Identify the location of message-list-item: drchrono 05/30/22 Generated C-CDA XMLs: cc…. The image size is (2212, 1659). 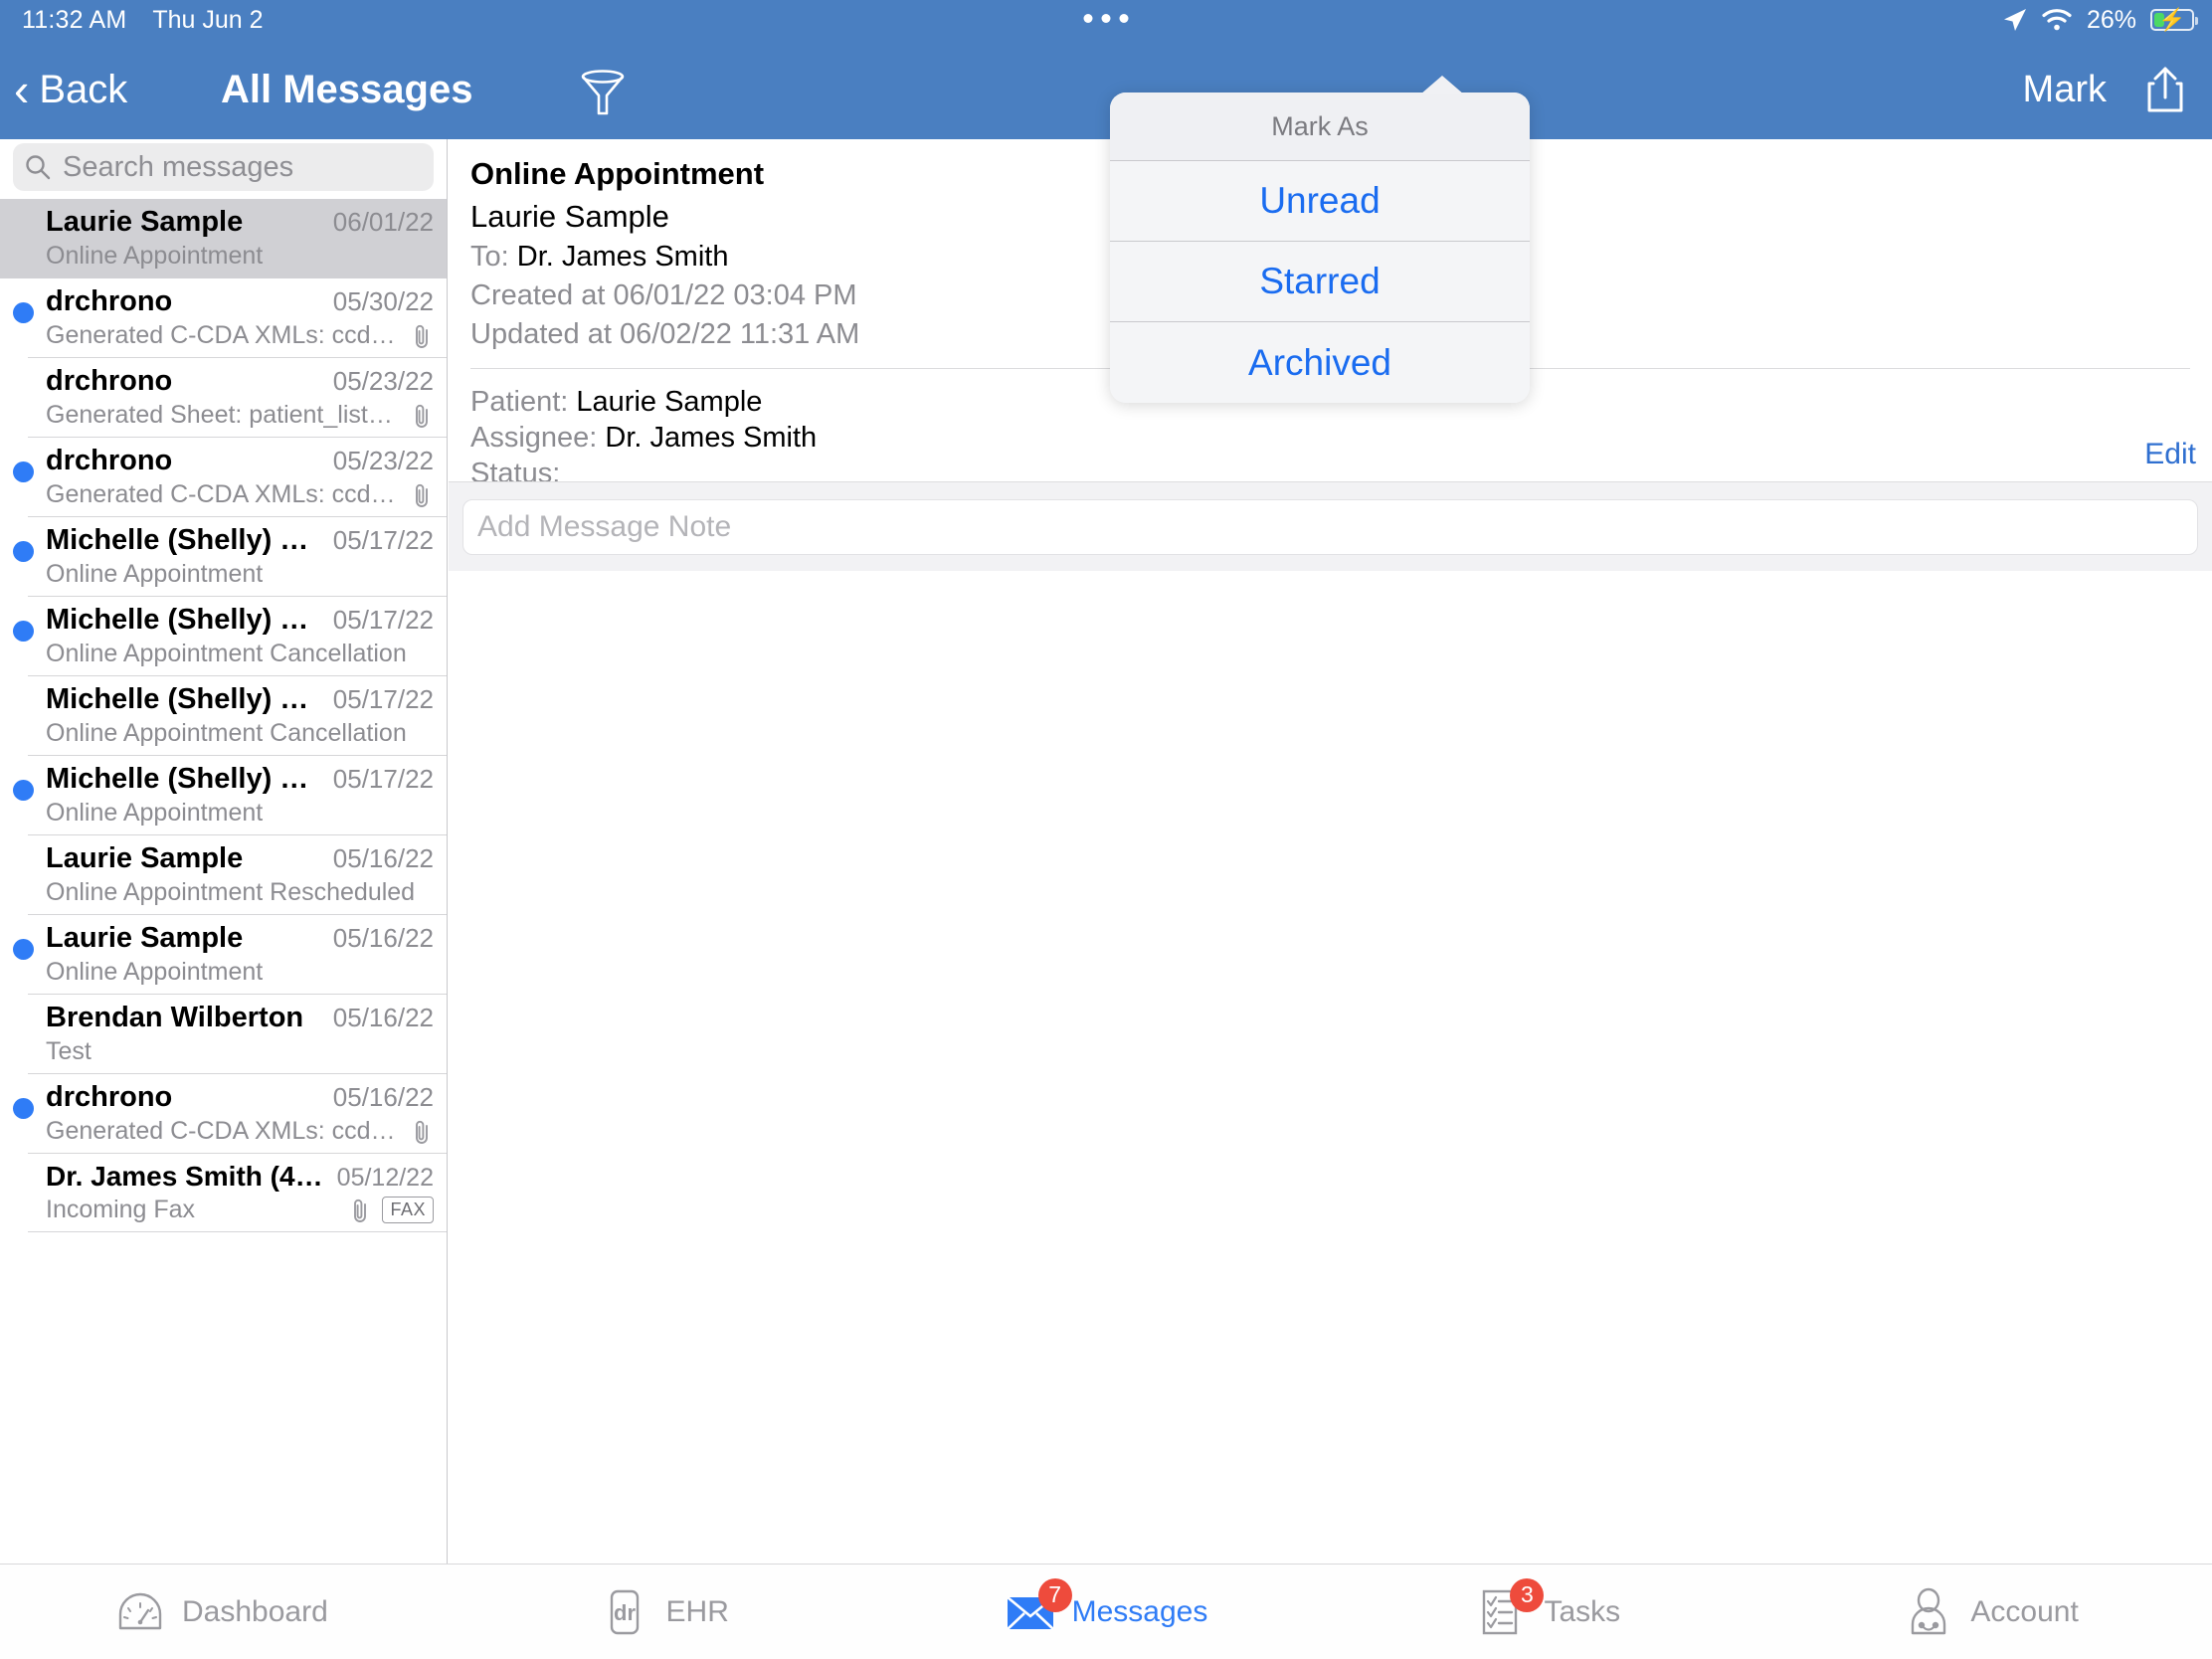
(223, 318).